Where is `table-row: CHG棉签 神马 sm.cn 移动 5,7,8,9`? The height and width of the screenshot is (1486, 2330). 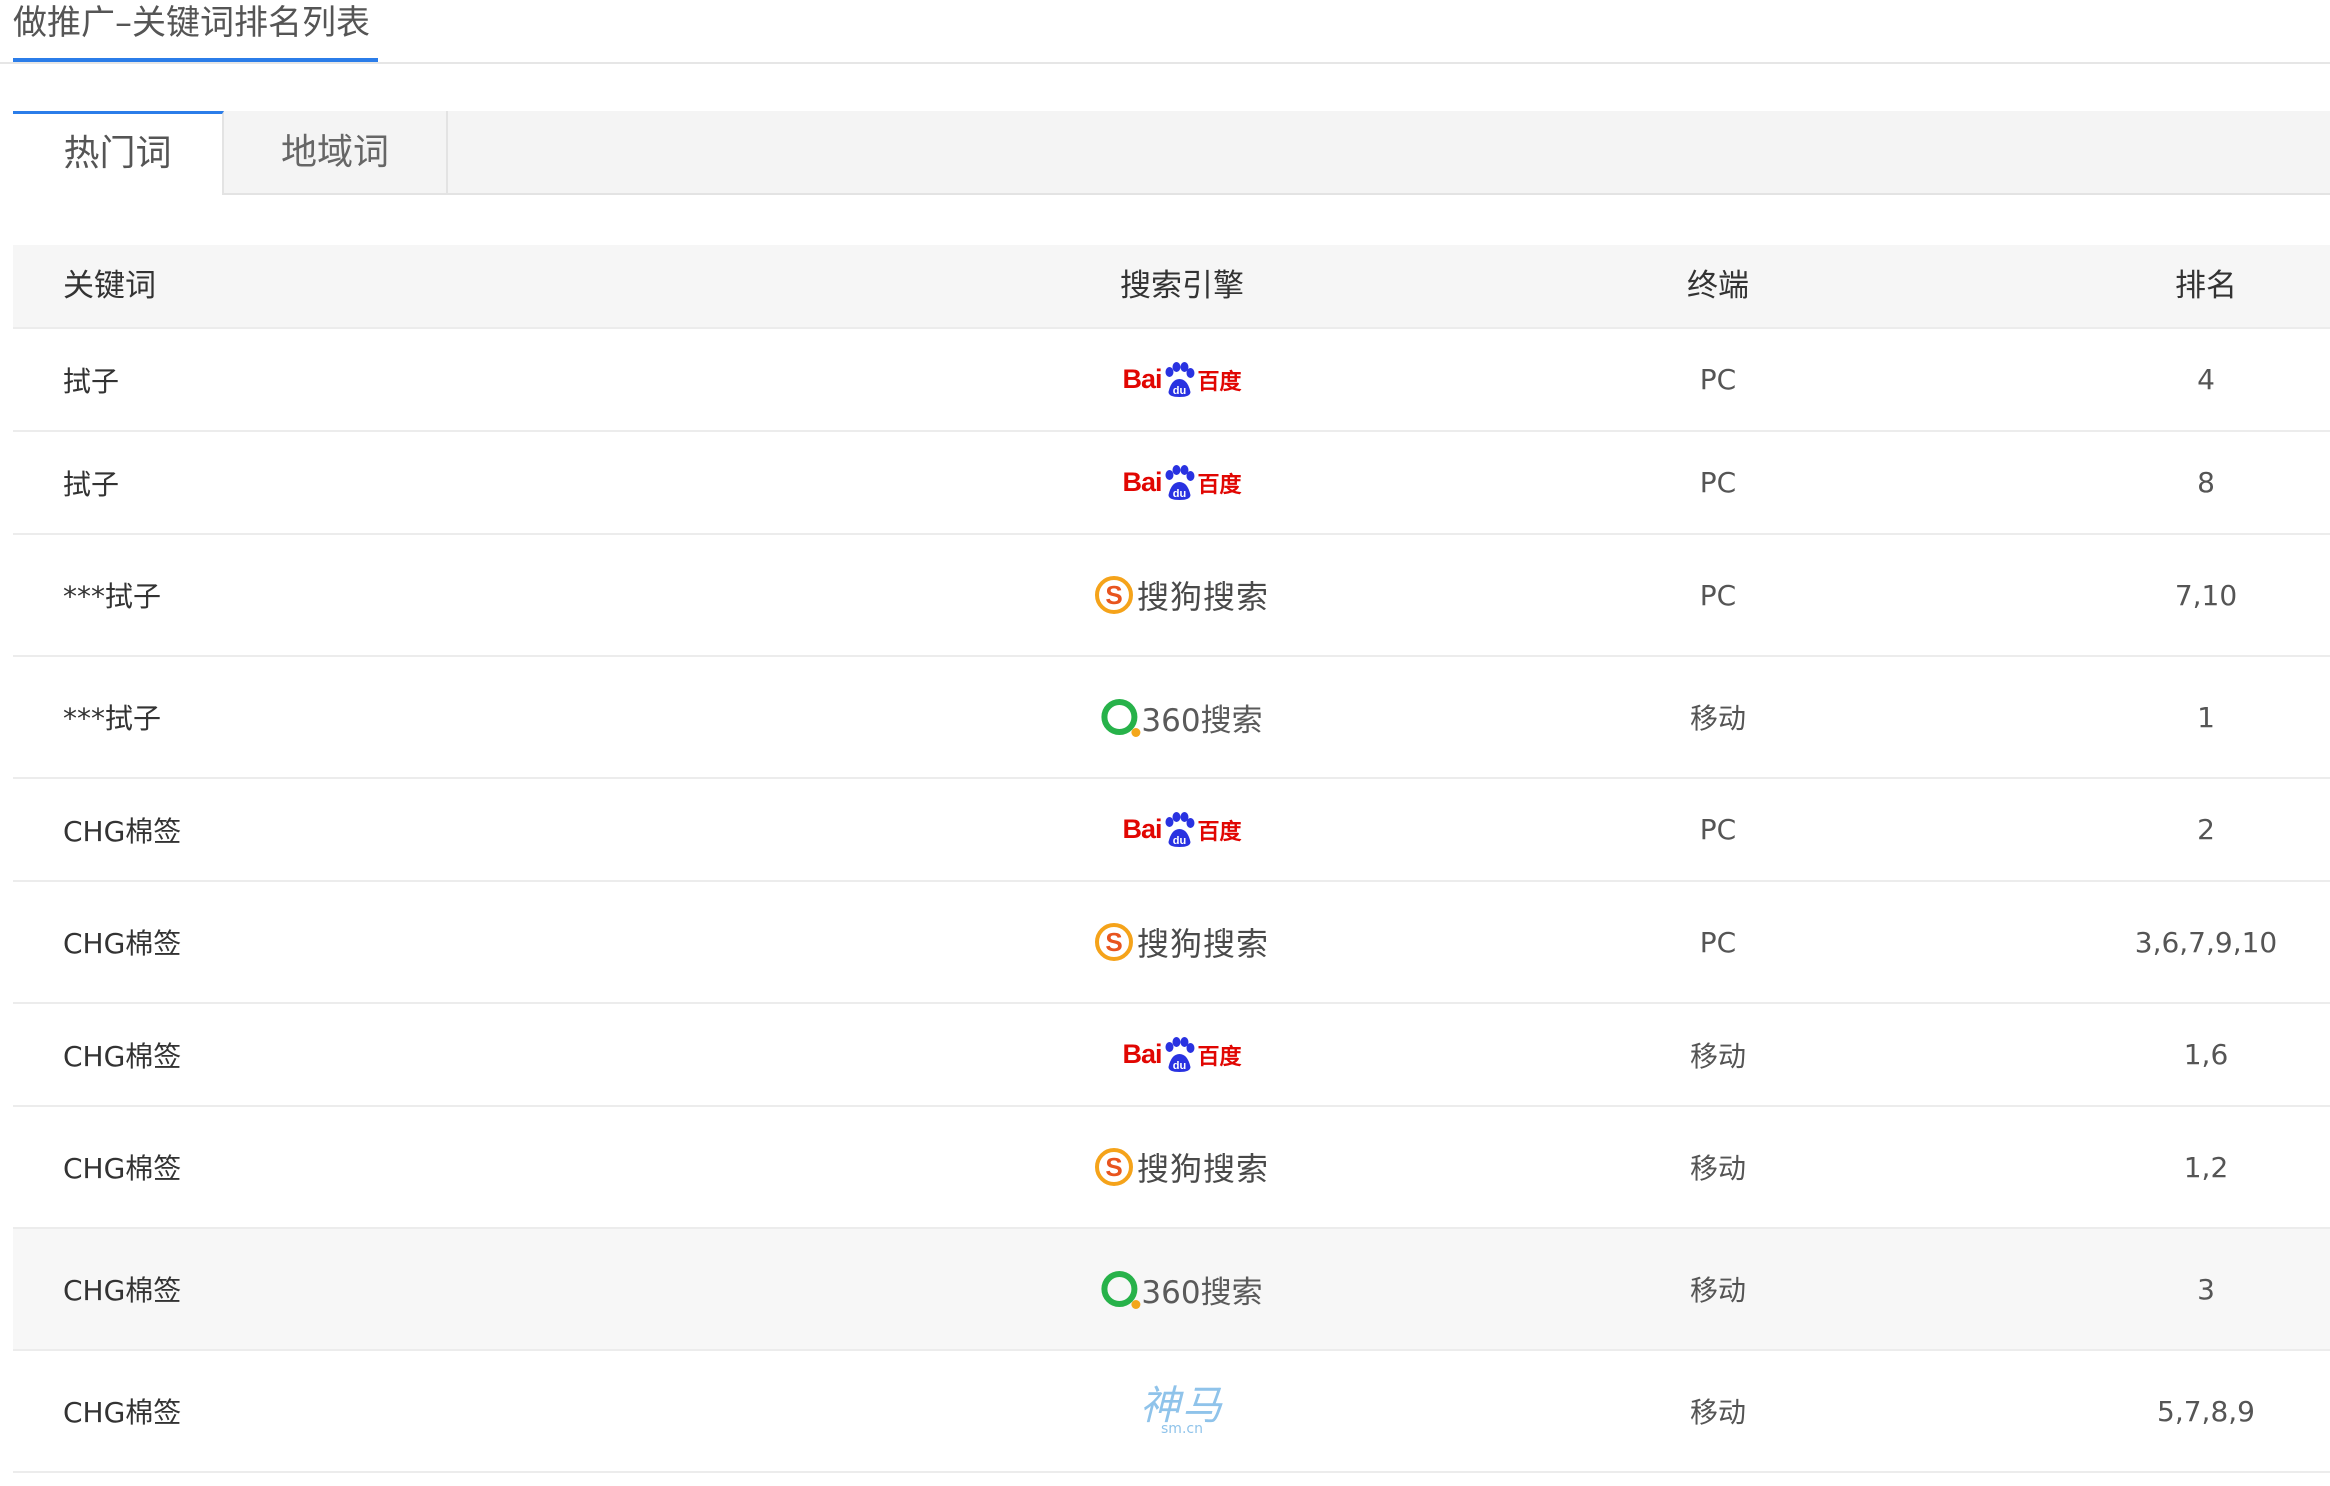 table-row: CHG棉签 神马 sm.cn 移动 5,7,8,9 is located at coordinates (1171, 1412).